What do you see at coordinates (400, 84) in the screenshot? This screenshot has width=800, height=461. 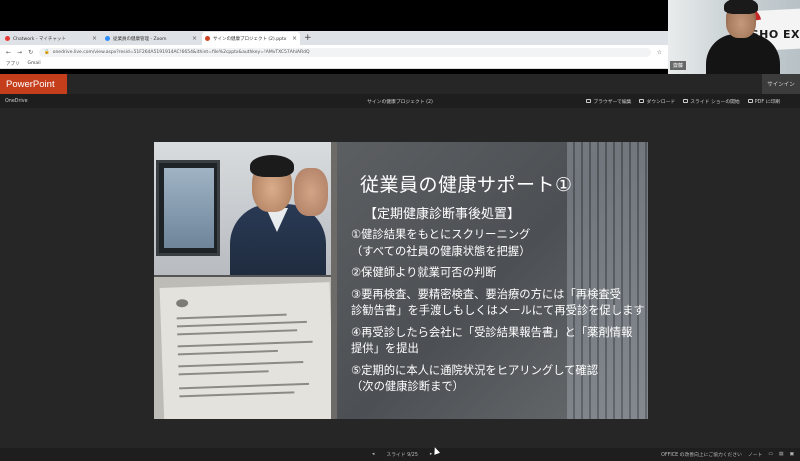 I see `app-header: PowerPoint サインイン` at bounding box center [400, 84].